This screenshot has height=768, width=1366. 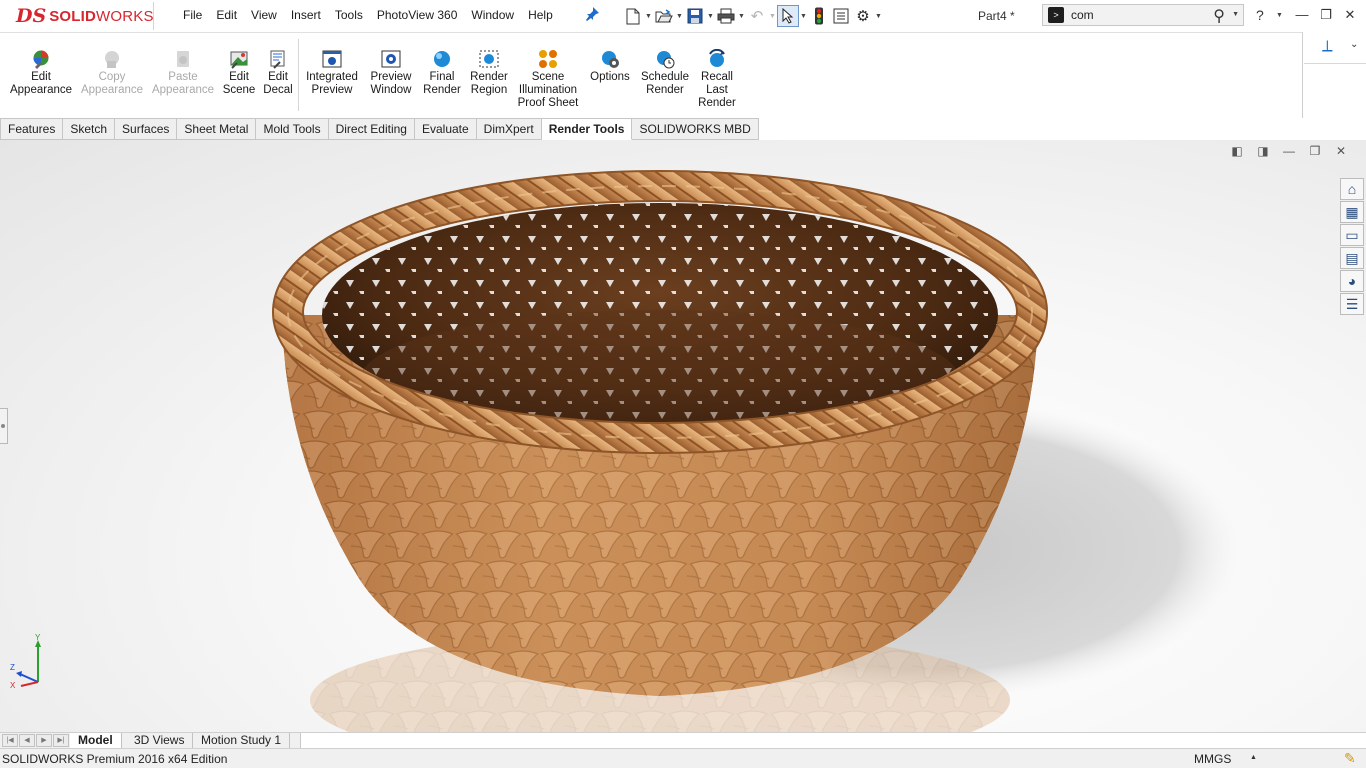 I want to click on recall-render-icon, so click(x=717, y=58).